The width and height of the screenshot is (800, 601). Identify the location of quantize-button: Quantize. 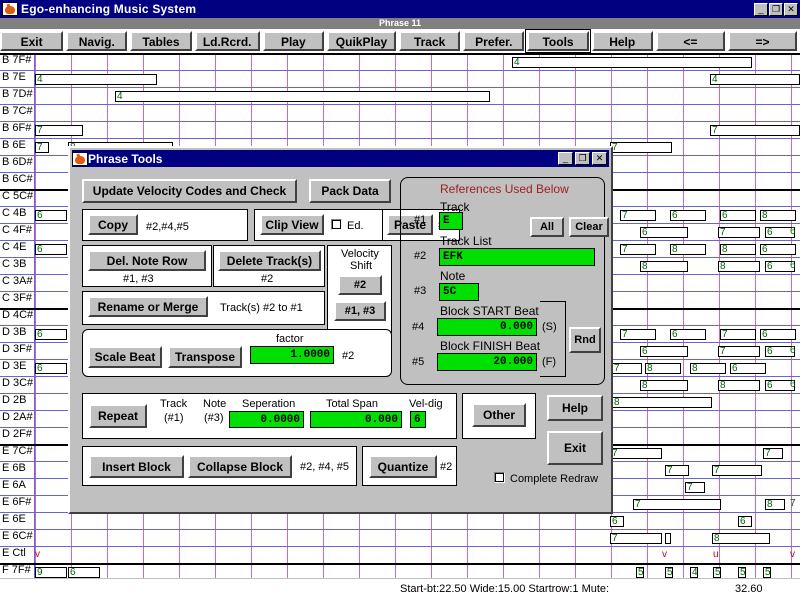
(403, 466).